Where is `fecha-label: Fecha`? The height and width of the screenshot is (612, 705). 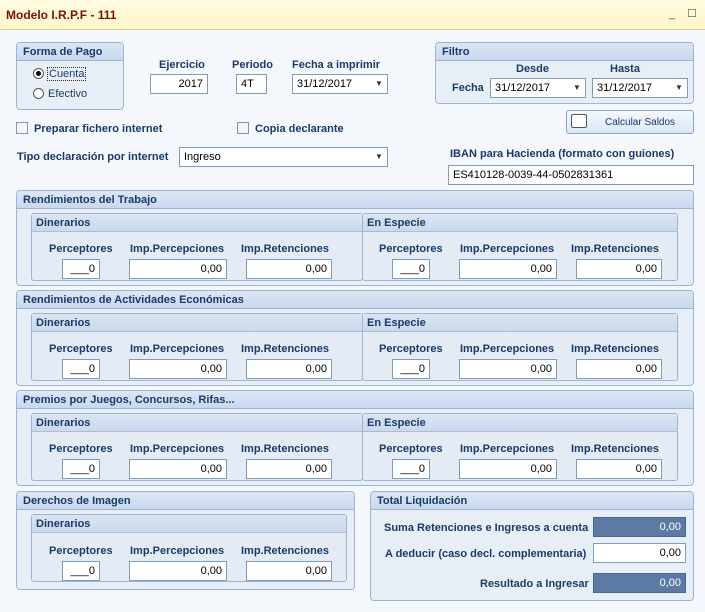
fecha-label: Fecha is located at coordinates (468, 88).